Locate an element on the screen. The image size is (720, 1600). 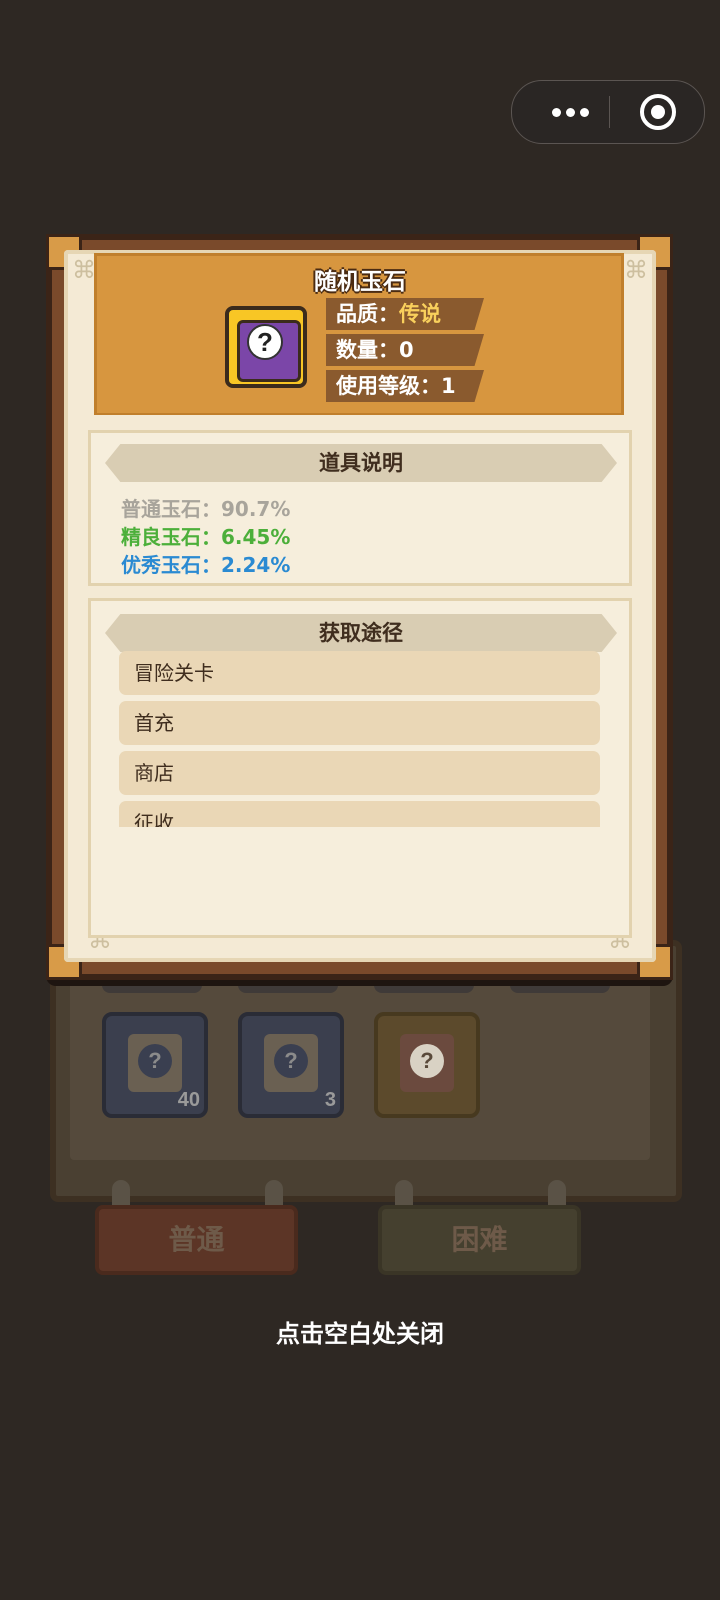
capsule-divider is located at coordinates (609, 112).